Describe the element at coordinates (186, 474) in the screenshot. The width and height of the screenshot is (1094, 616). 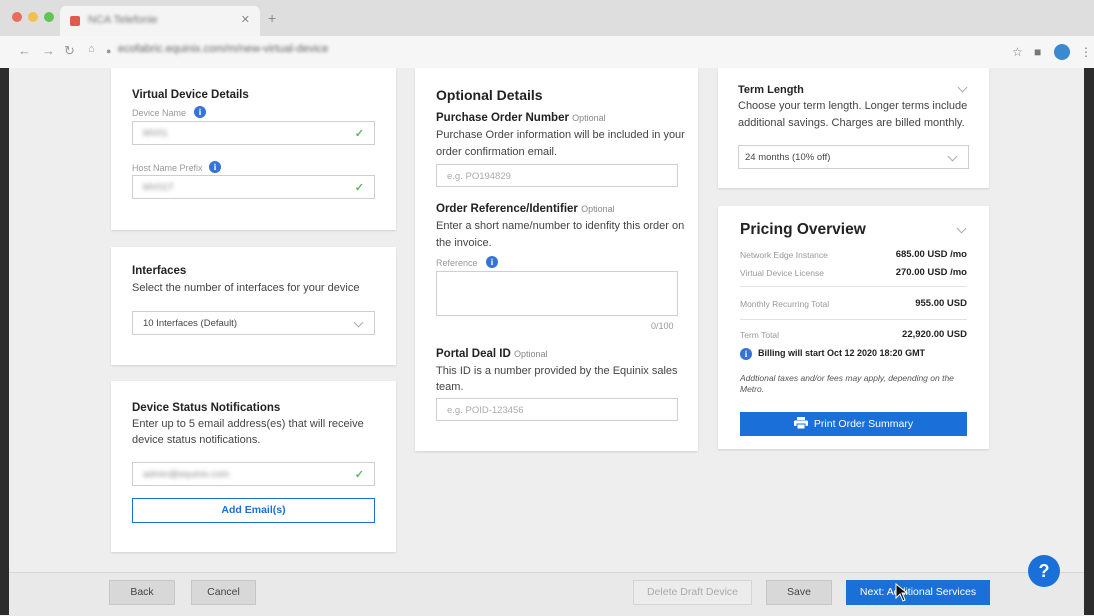
I see `email-value: admin@equinix.com` at that location.